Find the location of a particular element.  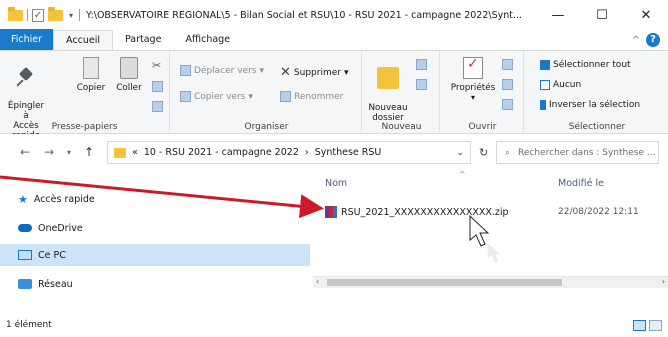

copy-icon is located at coordinates (91, 68).